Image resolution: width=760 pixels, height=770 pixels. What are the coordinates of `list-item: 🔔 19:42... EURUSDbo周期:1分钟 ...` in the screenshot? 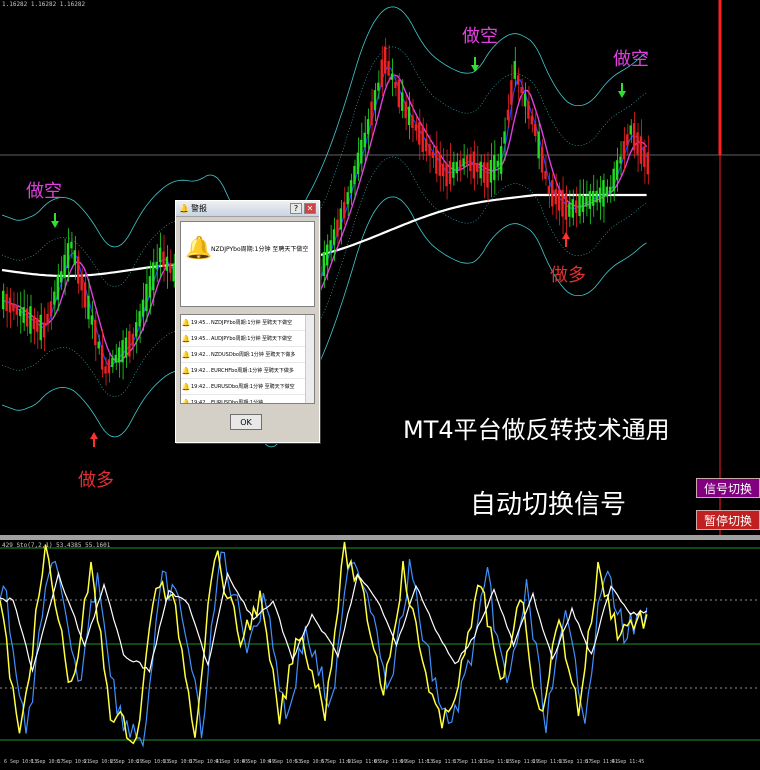 It's located at (247, 399).